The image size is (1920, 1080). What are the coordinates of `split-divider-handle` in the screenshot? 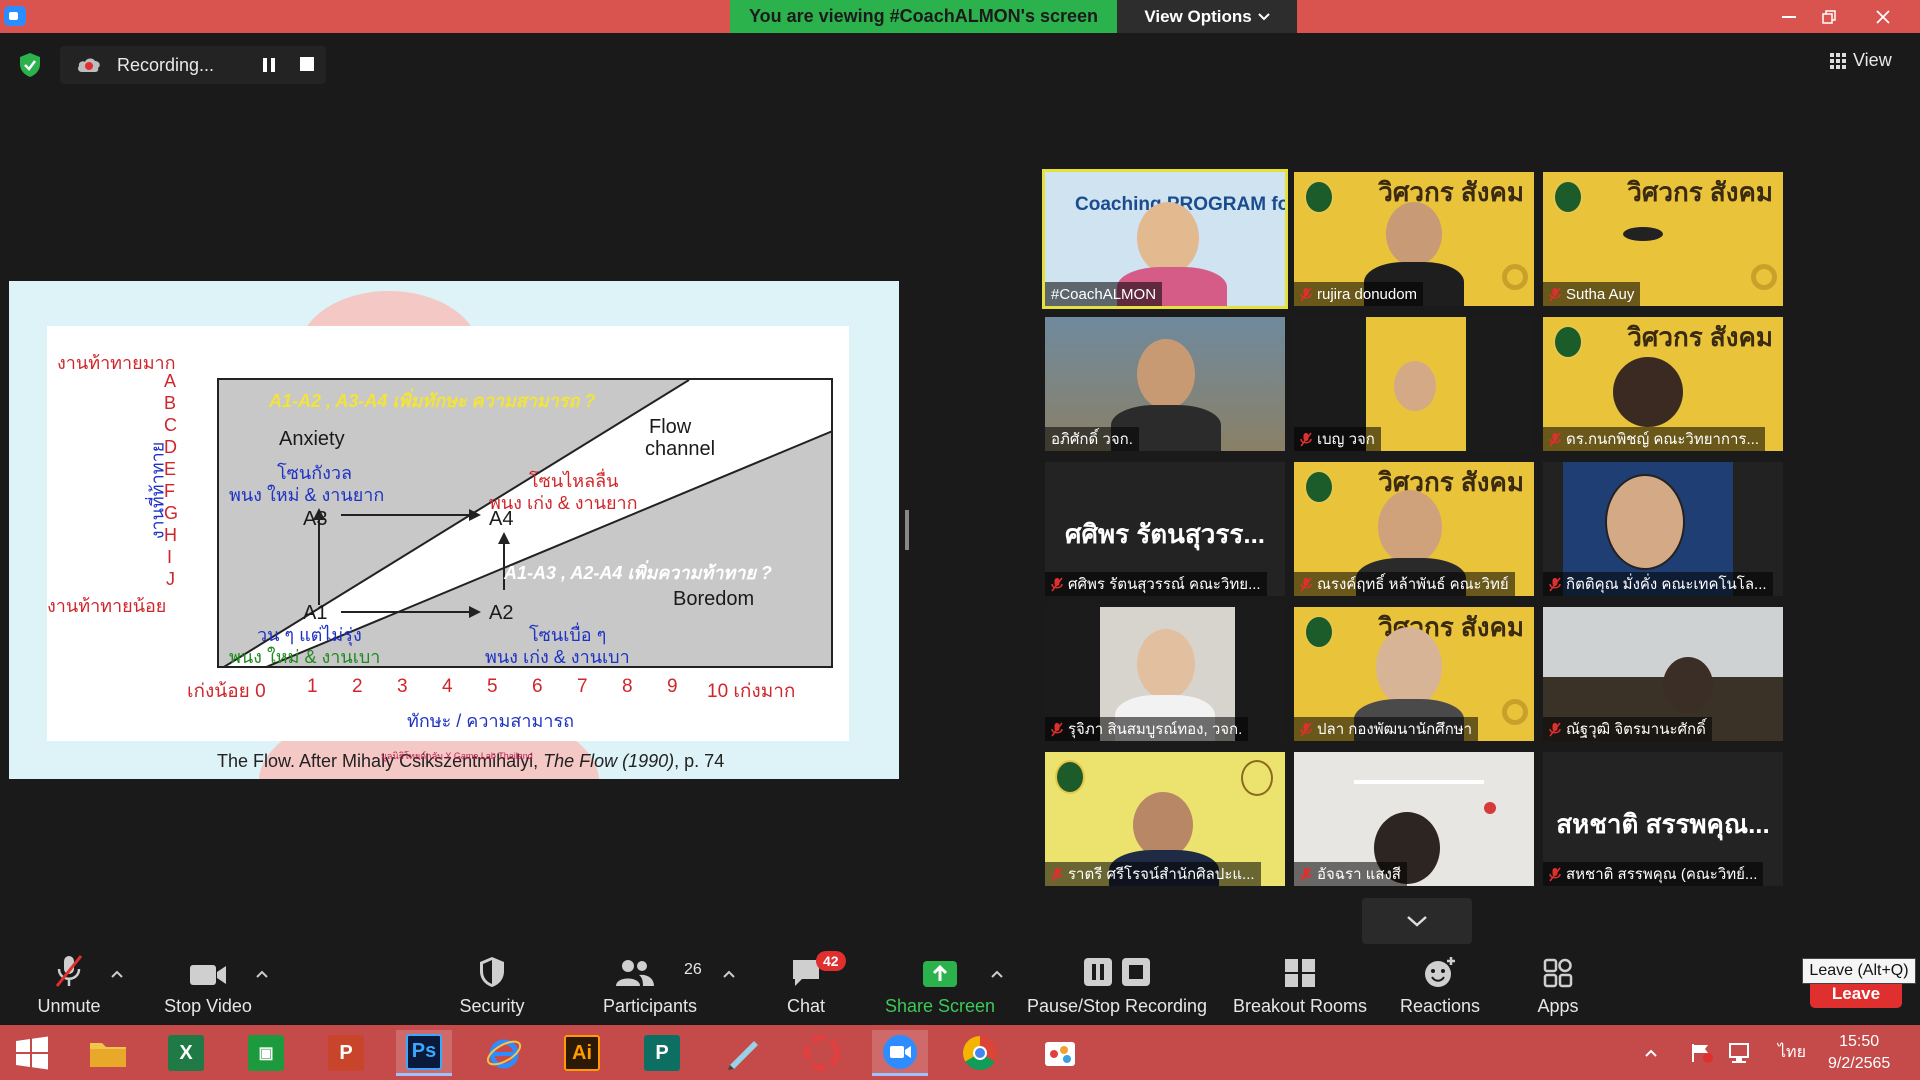 It's located at (907, 530).